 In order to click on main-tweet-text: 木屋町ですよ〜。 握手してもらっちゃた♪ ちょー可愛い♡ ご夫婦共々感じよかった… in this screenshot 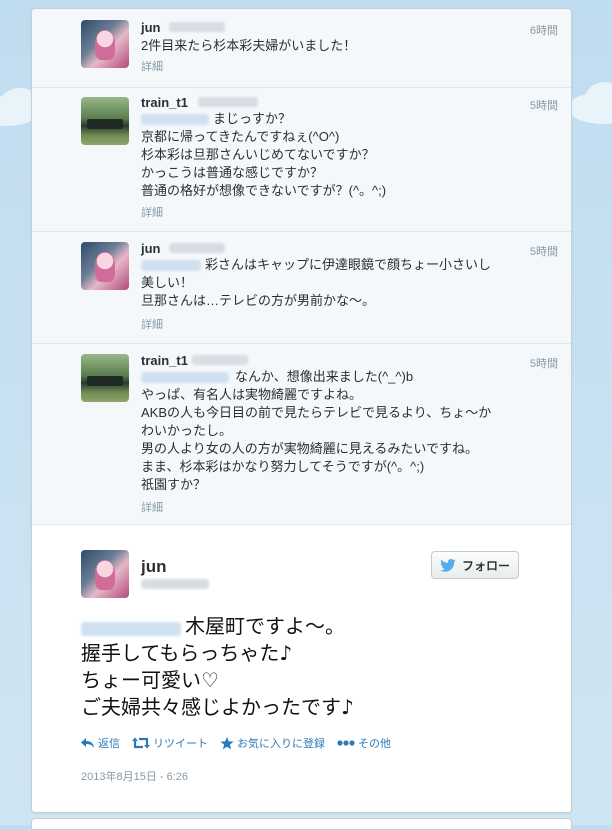, I will do `click(311, 667)`.